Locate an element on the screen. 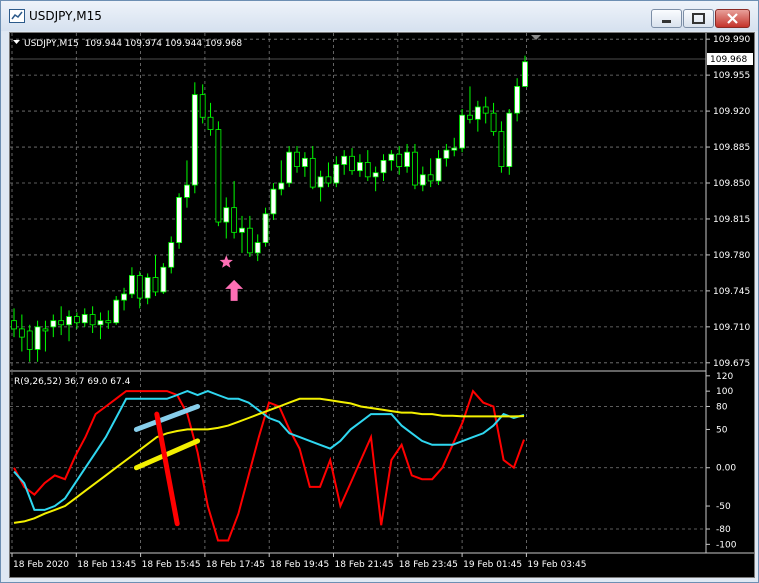 The height and width of the screenshot is (583, 759). time-tick-label: 19 Feb 01:45 is located at coordinates (492, 565).